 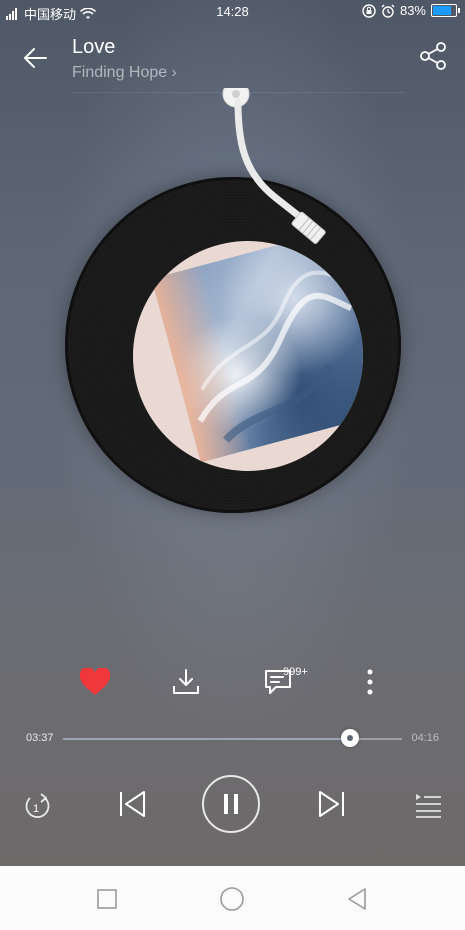 I want to click on share-icon, so click(x=433, y=56).